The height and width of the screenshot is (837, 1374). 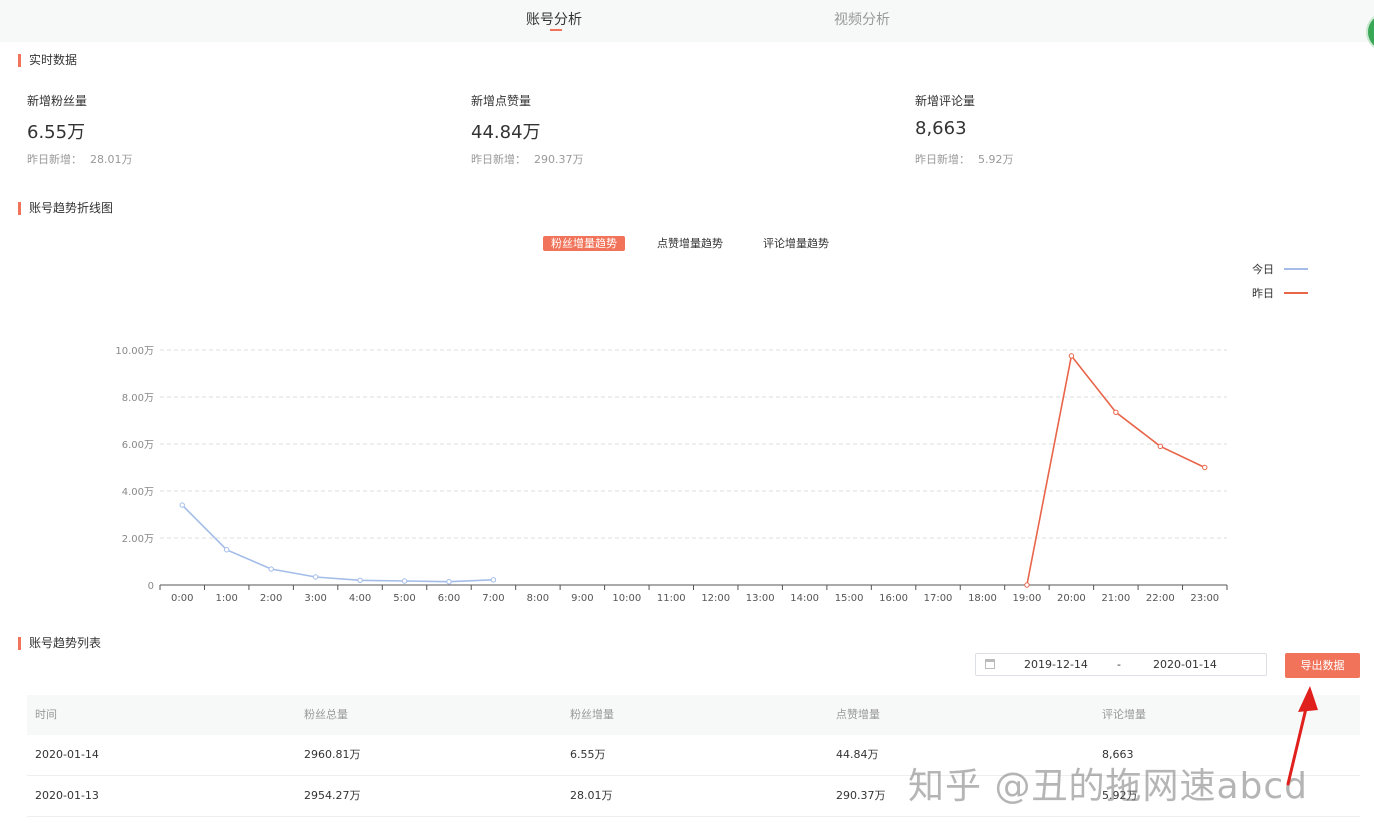 I want to click on cell-likes-increase: 290.37万, so click(x=861, y=795).